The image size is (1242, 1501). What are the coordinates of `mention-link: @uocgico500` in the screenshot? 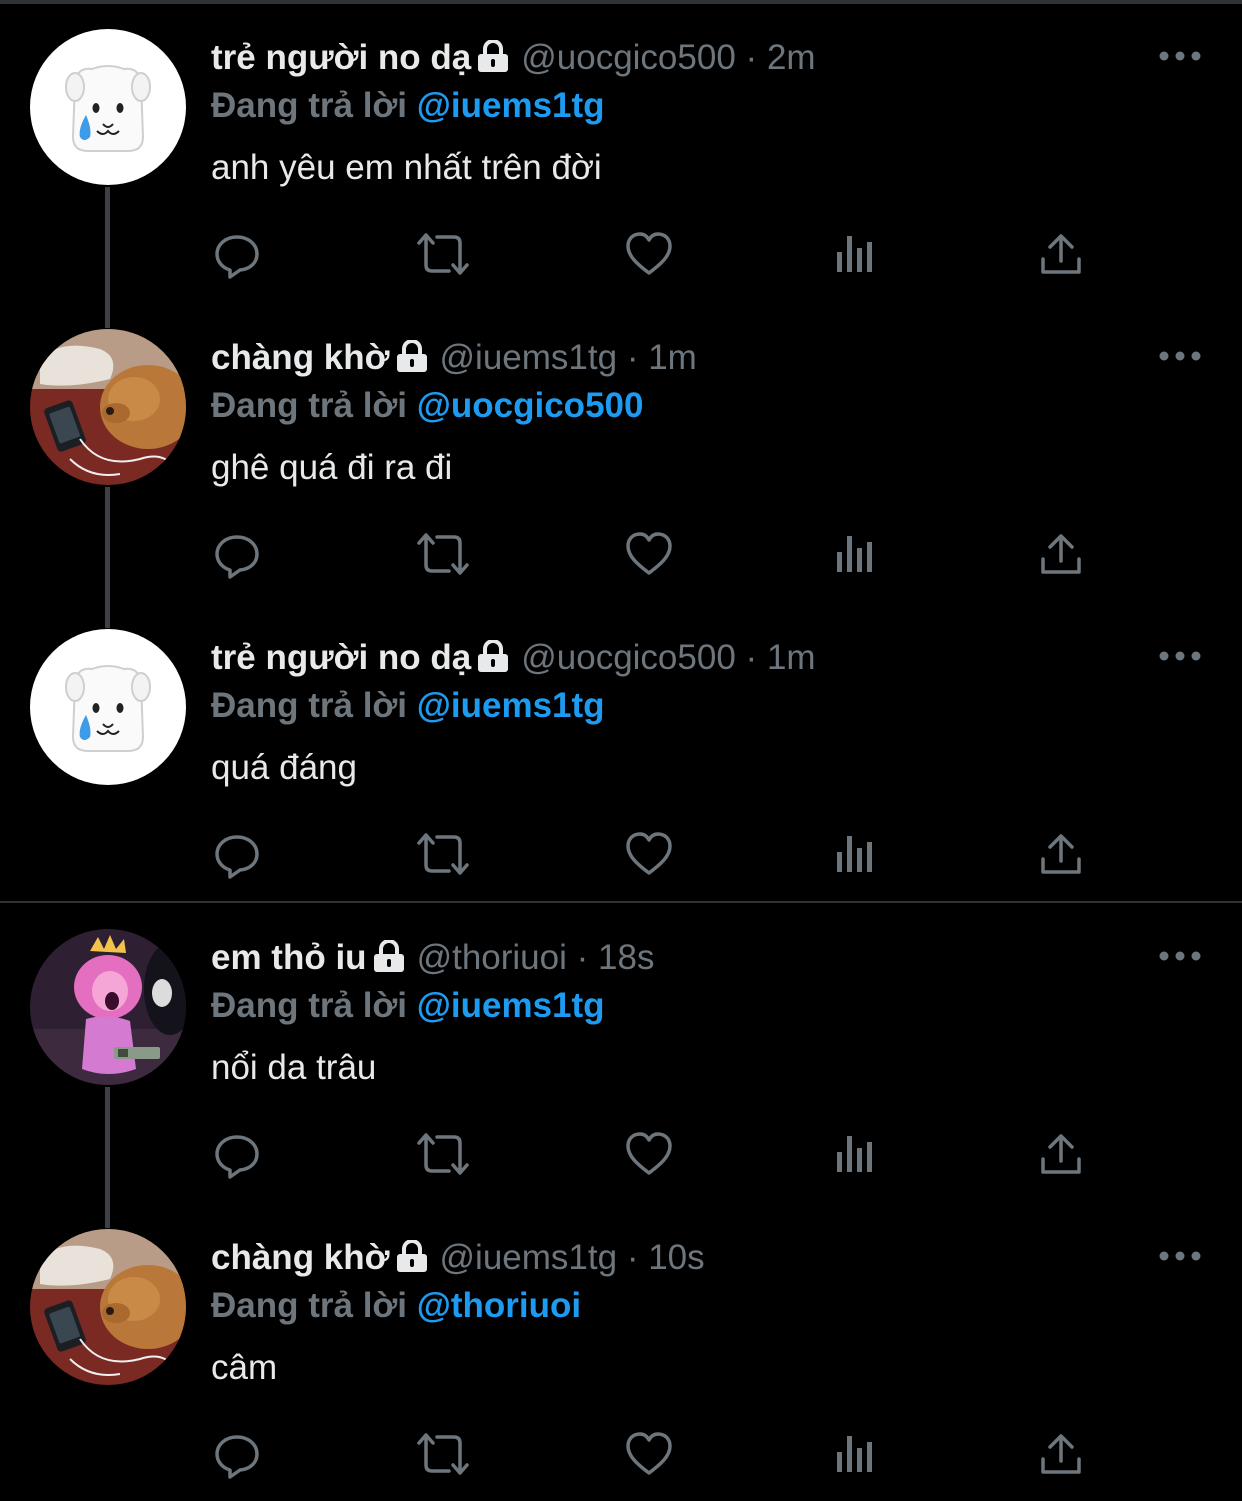 It's located at (530, 405).